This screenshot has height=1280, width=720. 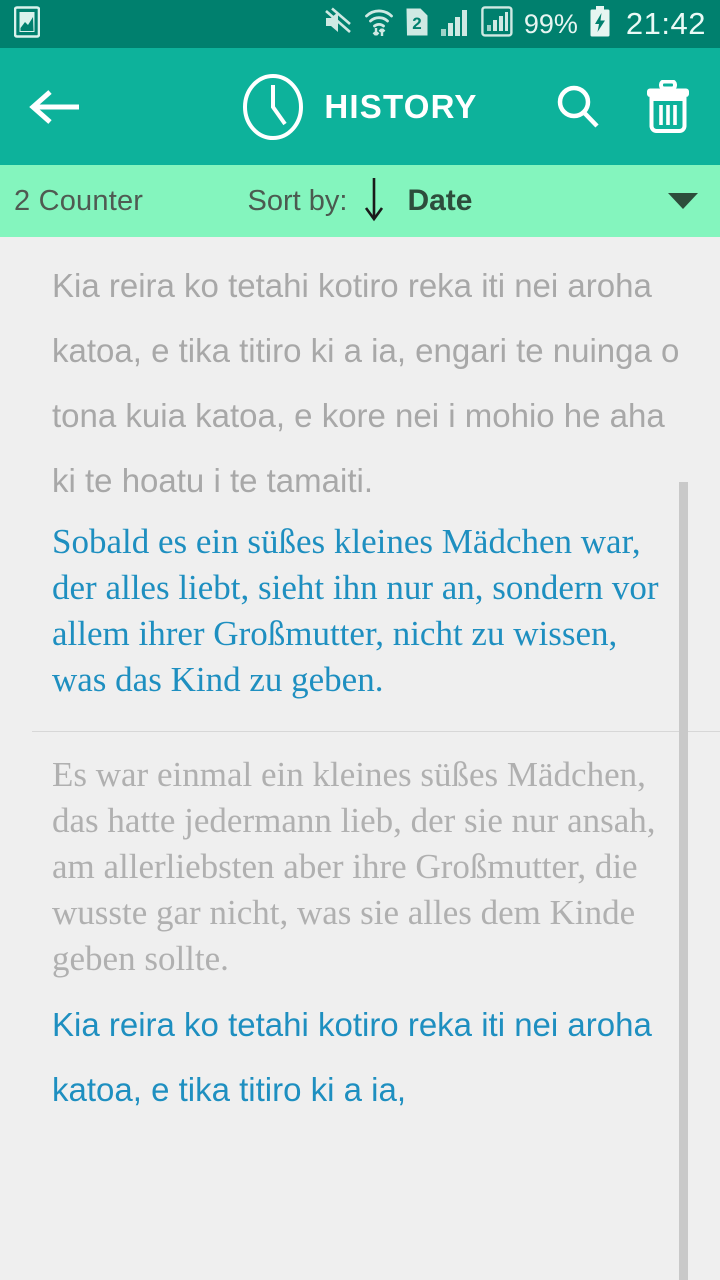 I want to click on clock-icon, so click(x=273, y=106).